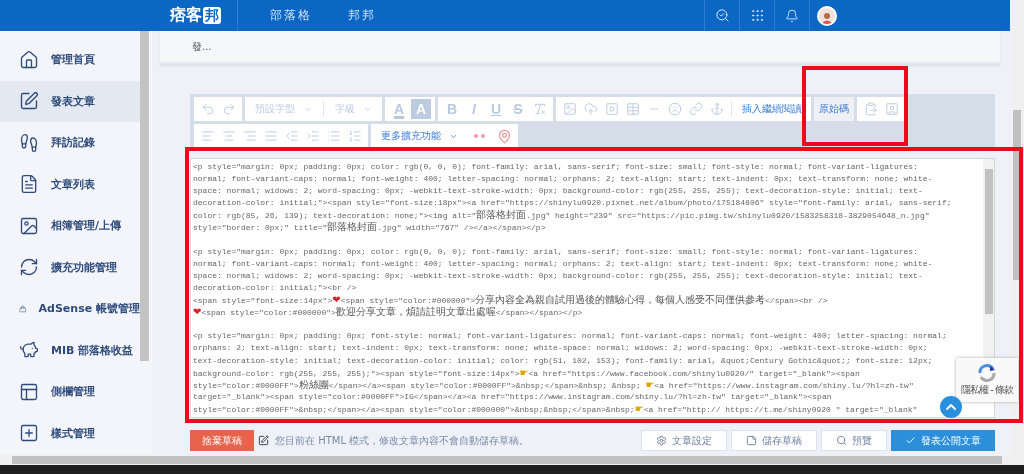 The width and height of the screenshot is (1024, 474). Describe the element at coordinates (291, 136) in the screenshot. I see `outdent-icon` at that location.